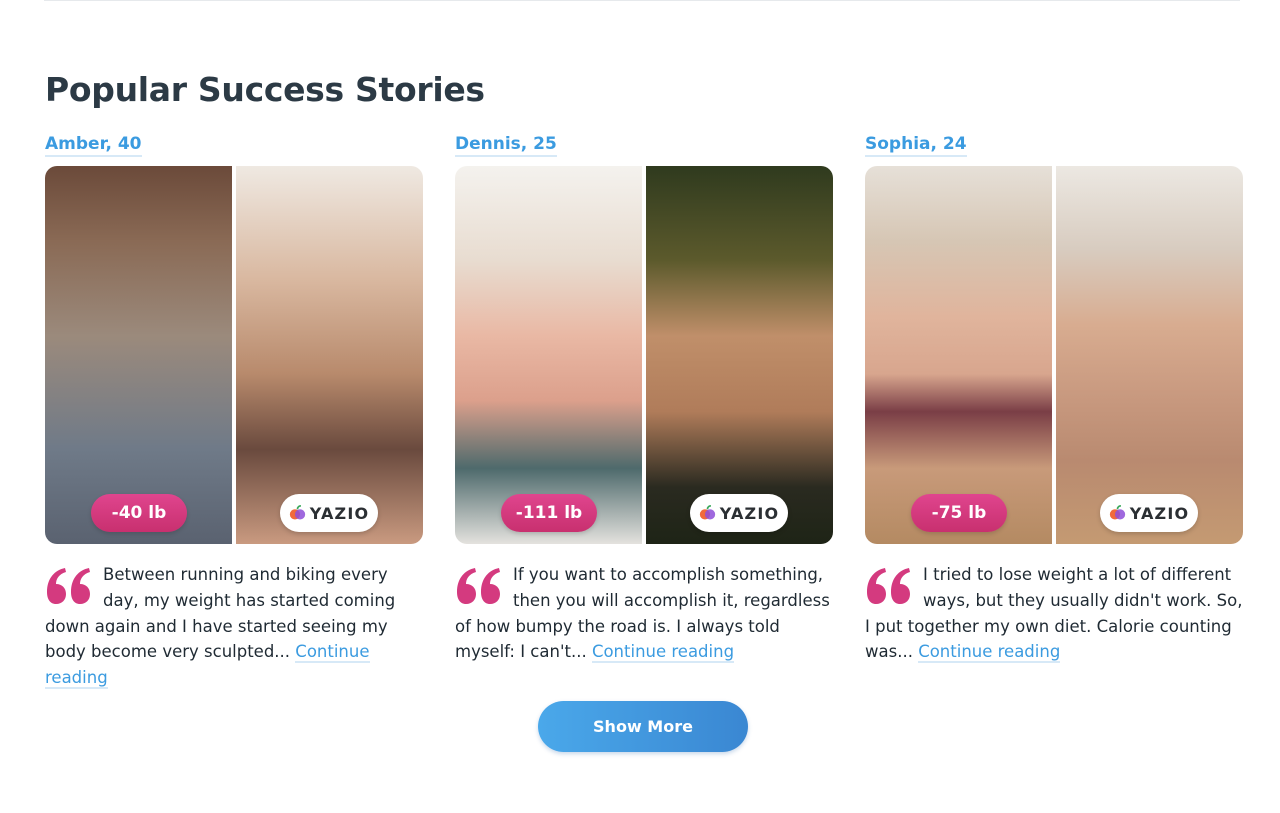 The height and width of the screenshot is (813, 1280). What do you see at coordinates (234, 355) in the screenshot?
I see `story-photo: -40 lb YAZIO` at bounding box center [234, 355].